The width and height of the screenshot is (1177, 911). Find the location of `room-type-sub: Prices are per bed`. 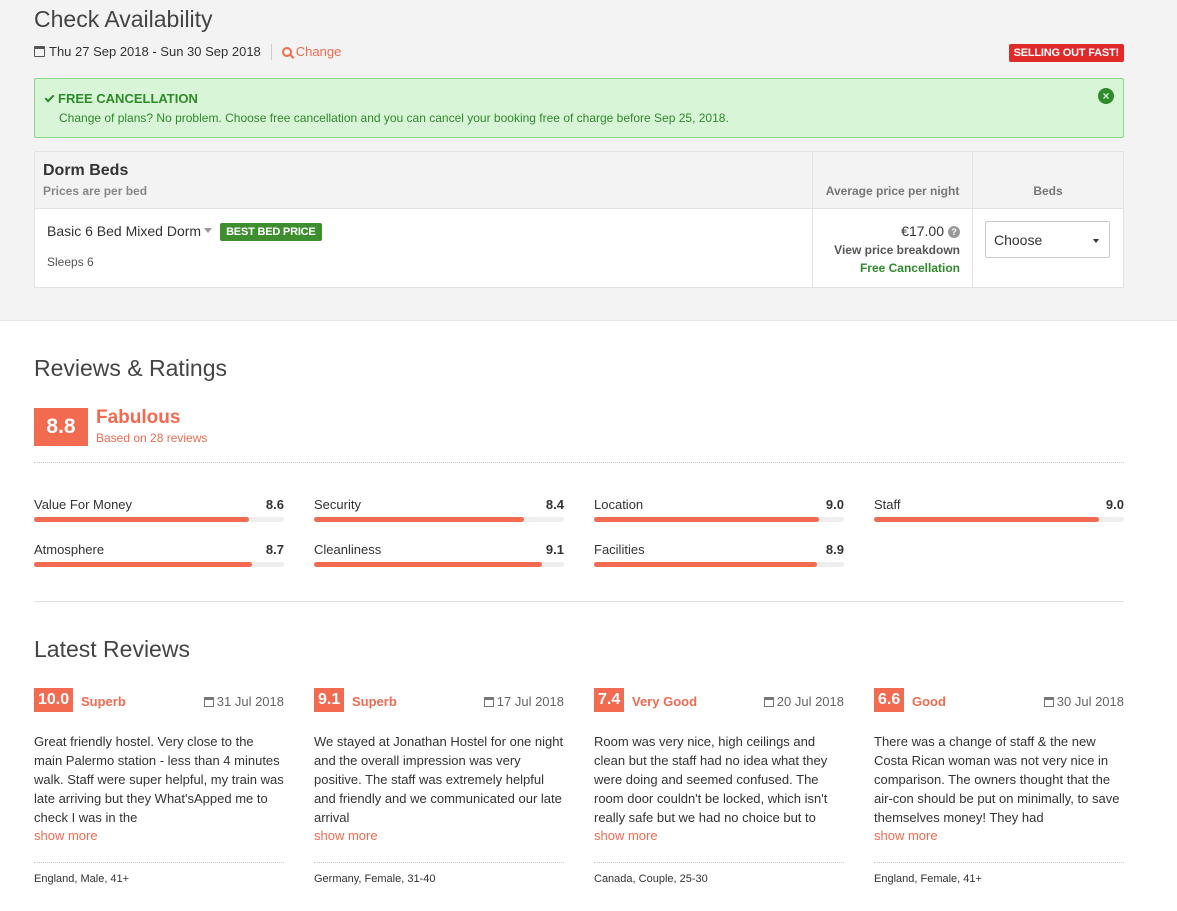

room-type-sub: Prices are per bed is located at coordinates (95, 191).